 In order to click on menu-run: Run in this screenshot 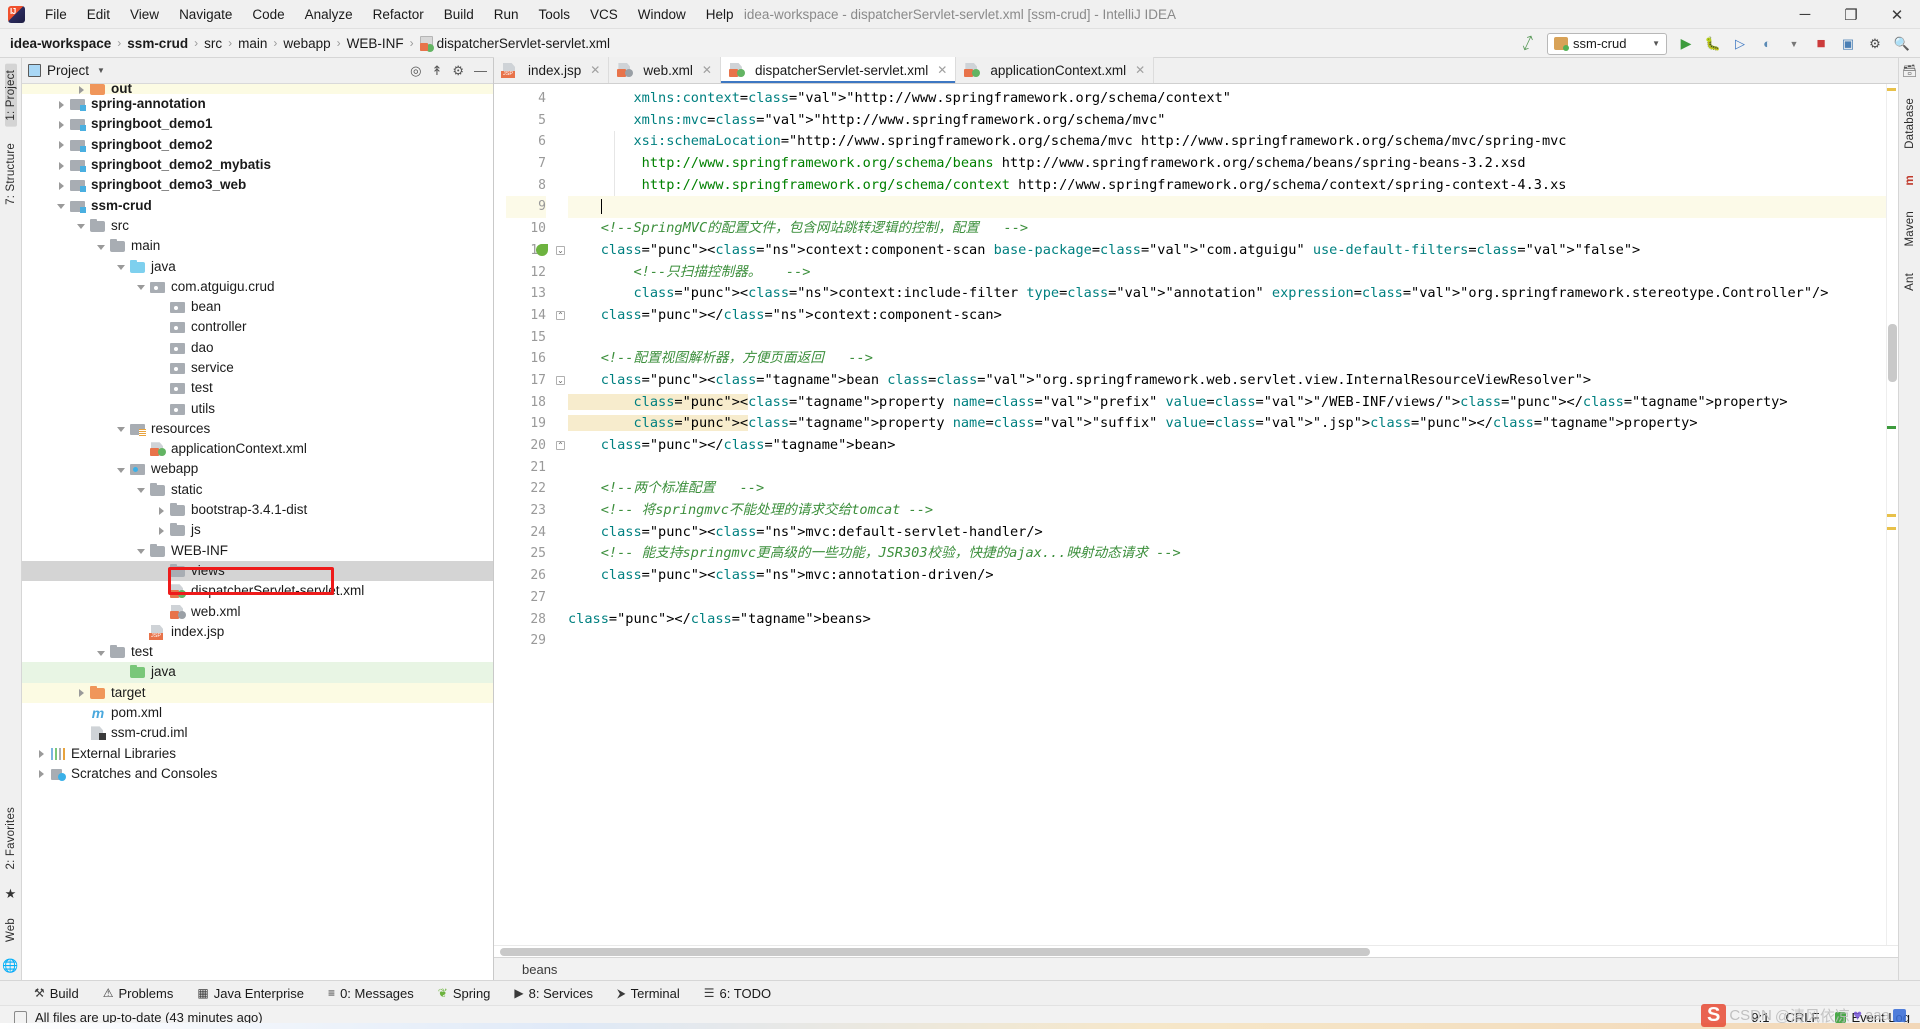, I will do `click(506, 14)`.